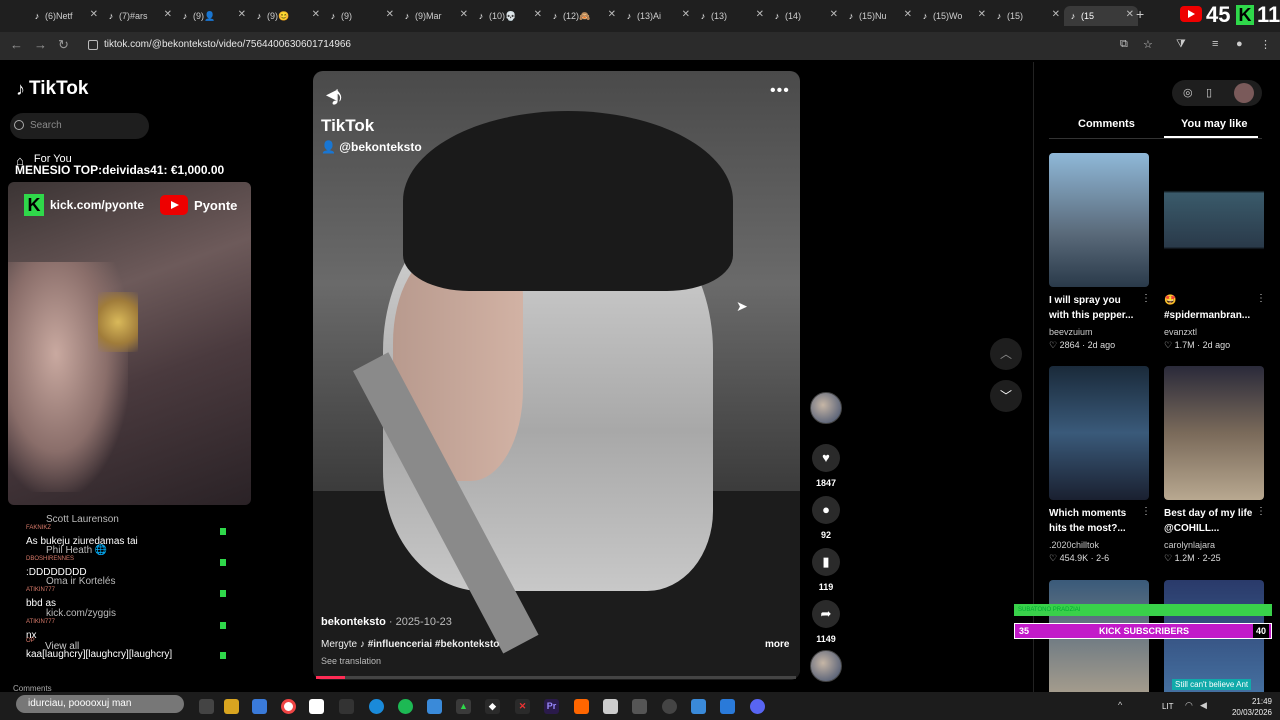 The image size is (1280, 720). I want to click on store-icon, so click(259, 706).